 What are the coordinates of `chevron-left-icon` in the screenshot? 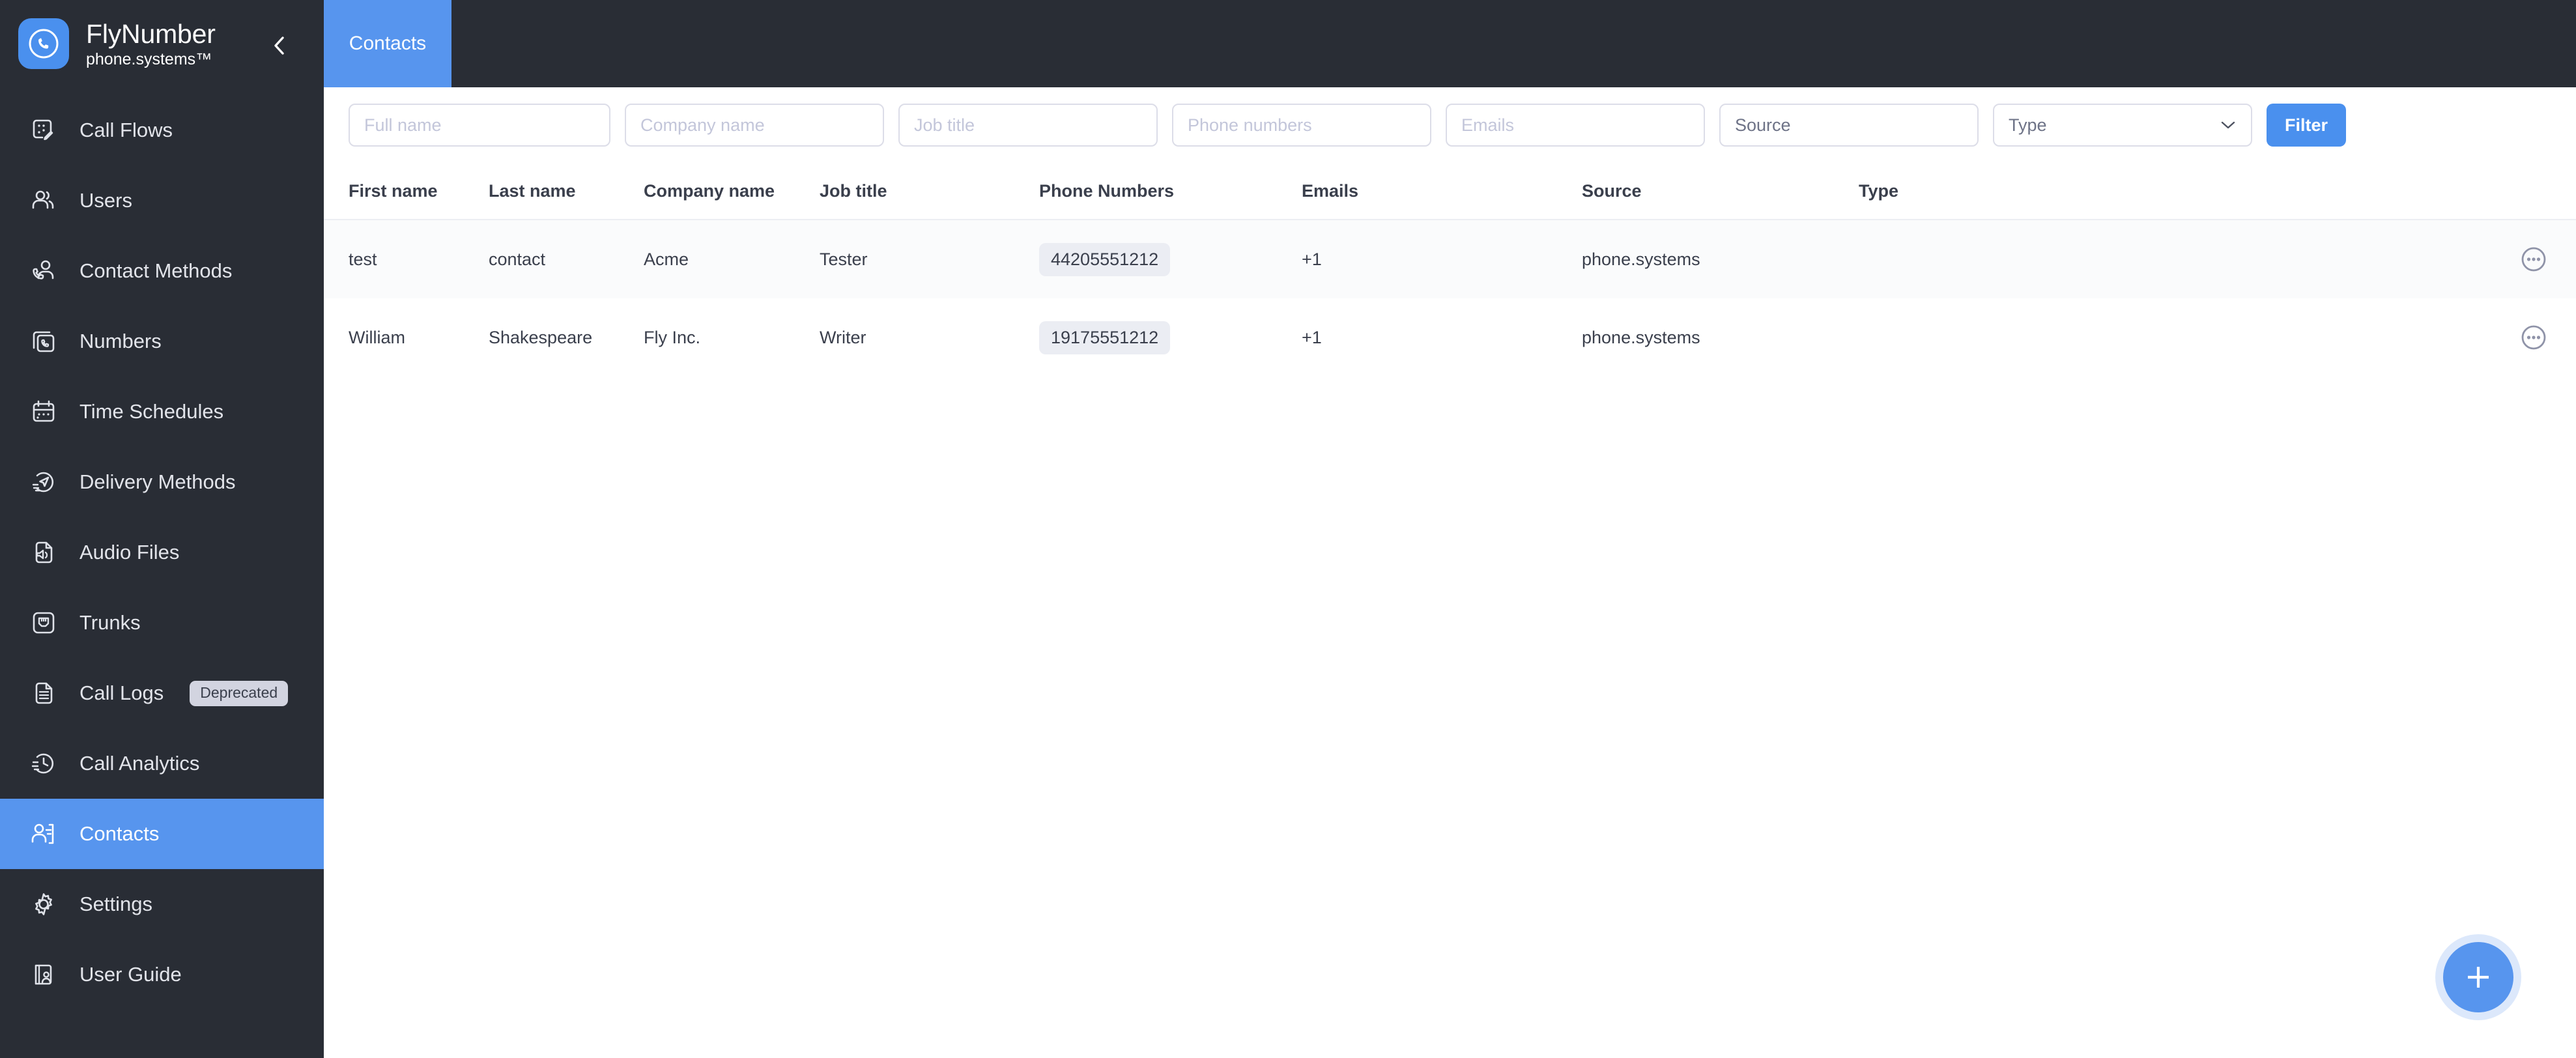 It's located at (279, 46).